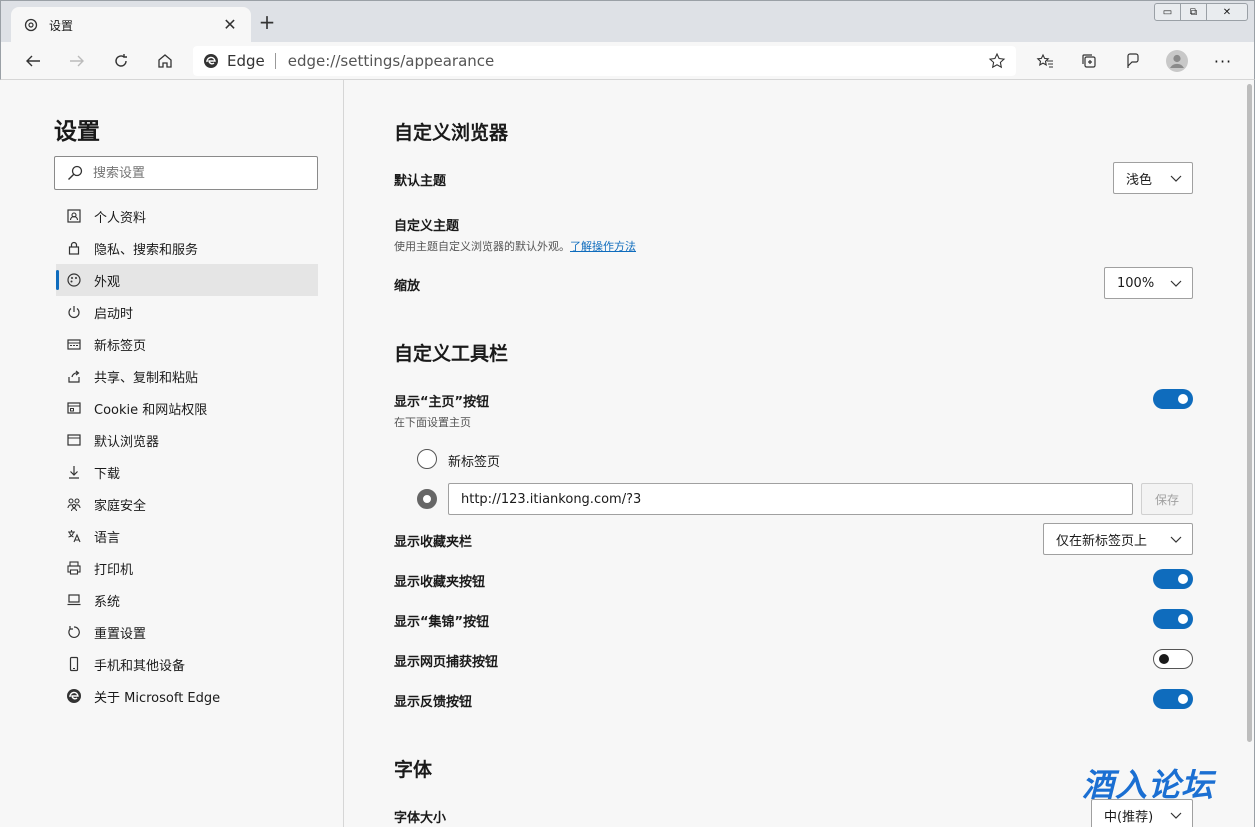  What do you see at coordinates (1168, 12) in the screenshot?
I see `minimize-button: ▭` at bounding box center [1168, 12].